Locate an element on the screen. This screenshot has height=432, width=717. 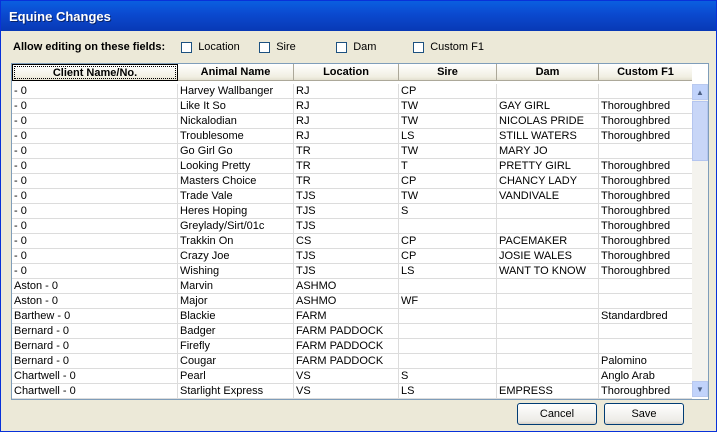
cell-dam: JOSIE WALES is located at coordinates (548, 256).